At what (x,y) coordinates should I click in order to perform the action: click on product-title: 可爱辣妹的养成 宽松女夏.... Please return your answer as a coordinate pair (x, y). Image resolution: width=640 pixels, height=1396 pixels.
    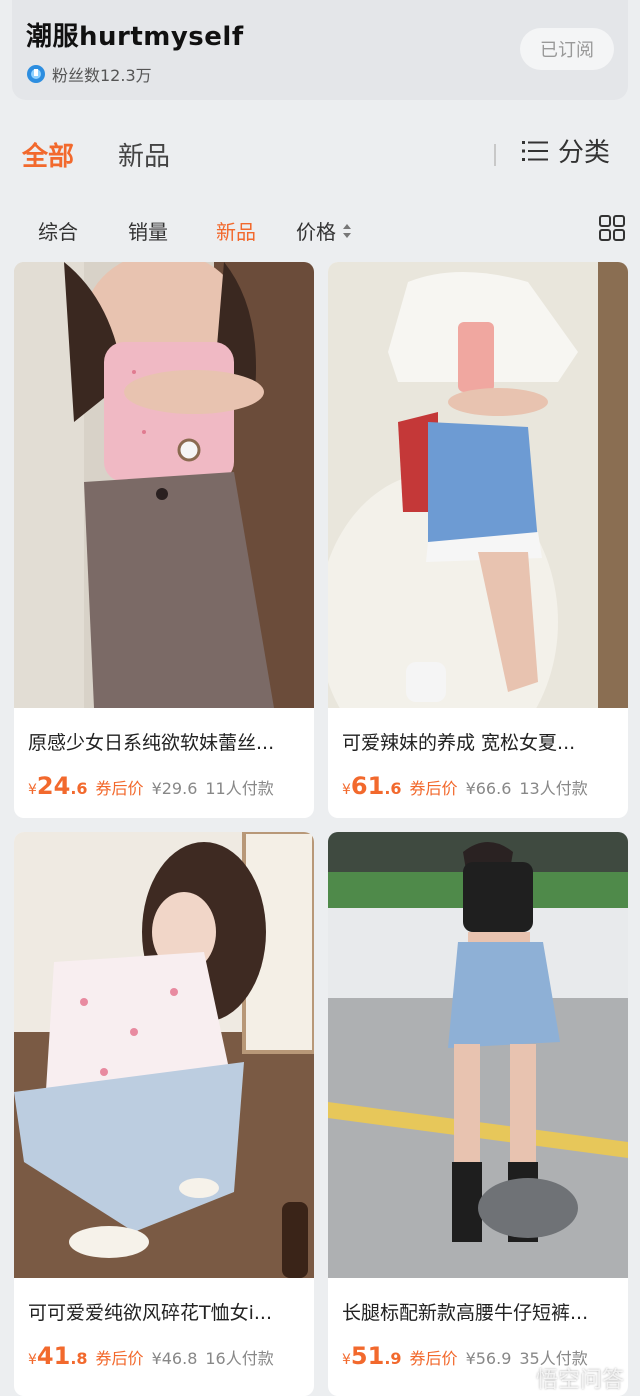
    Looking at the image, I should click on (482, 741).